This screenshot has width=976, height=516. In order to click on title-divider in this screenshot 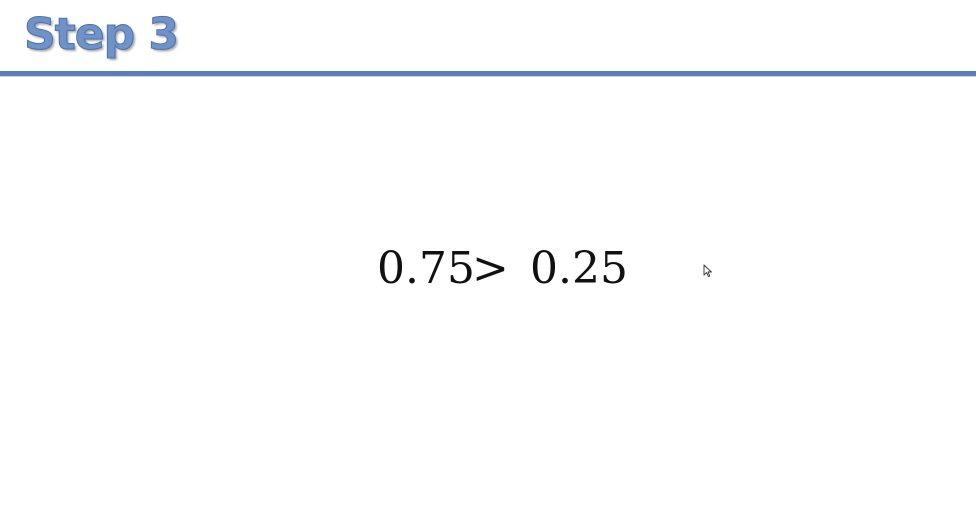, I will do `click(488, 74)`.